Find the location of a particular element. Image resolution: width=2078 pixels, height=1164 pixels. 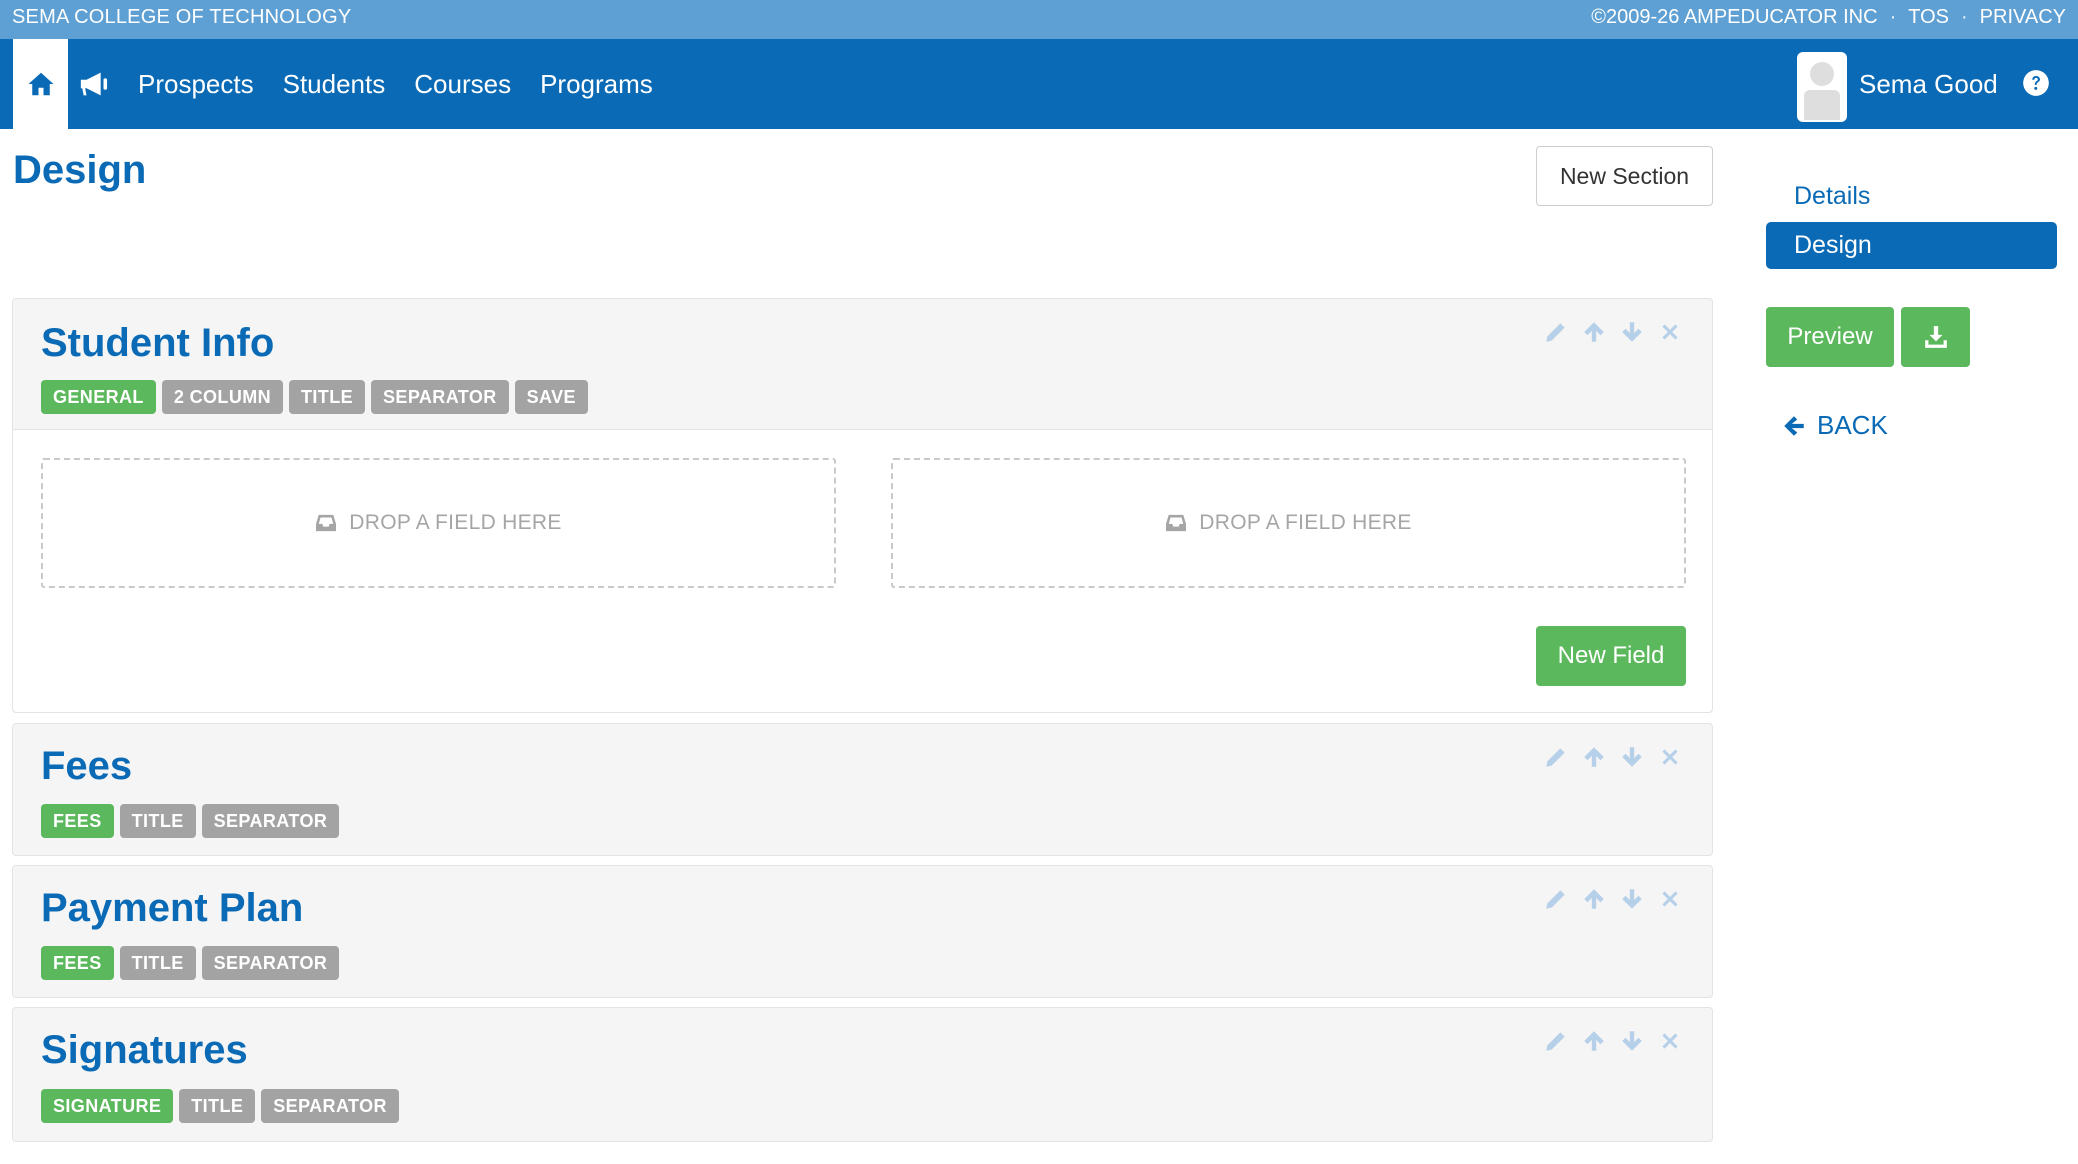

preview-button: Preview is located at coordinates (1830, 337).